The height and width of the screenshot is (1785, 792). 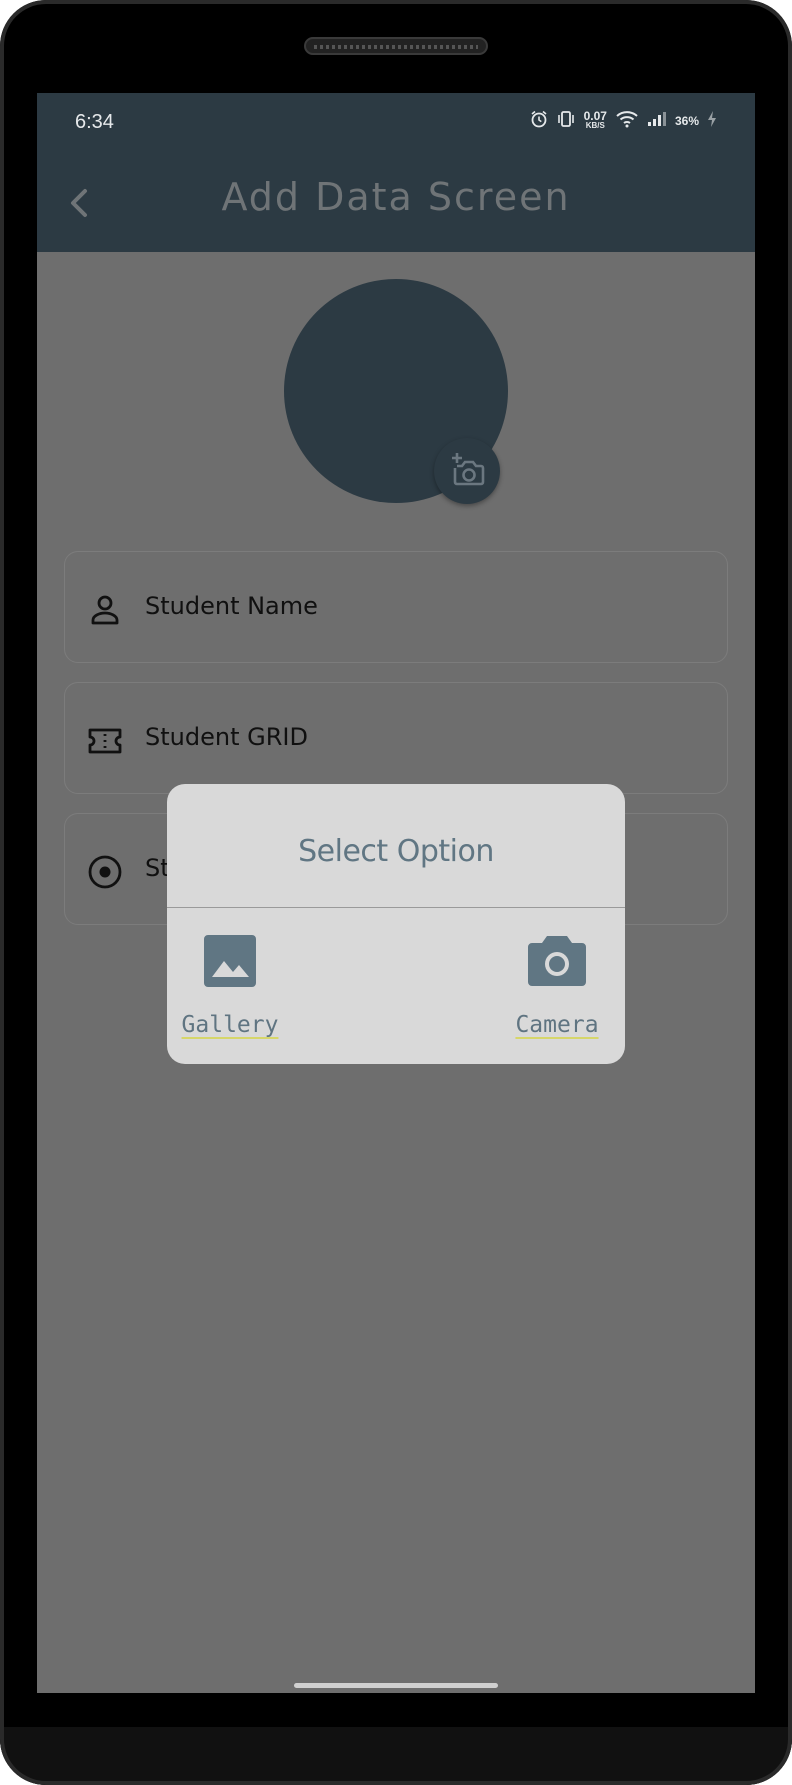 I want to click on battery-level: 36%, so click(x=686, y=121).